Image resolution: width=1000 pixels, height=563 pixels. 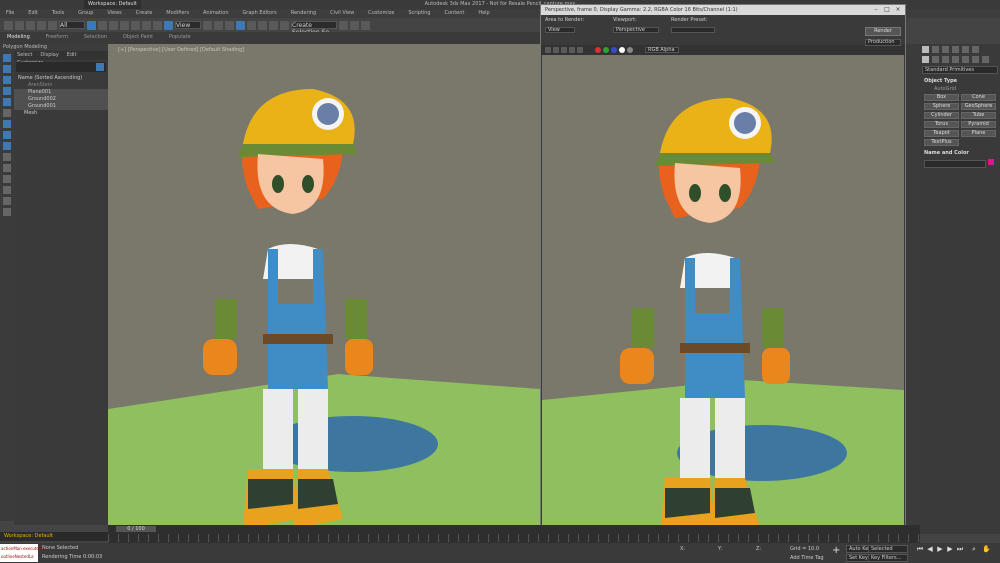 I want to click on scene-item: Plane001, so click(x=61, y=92).